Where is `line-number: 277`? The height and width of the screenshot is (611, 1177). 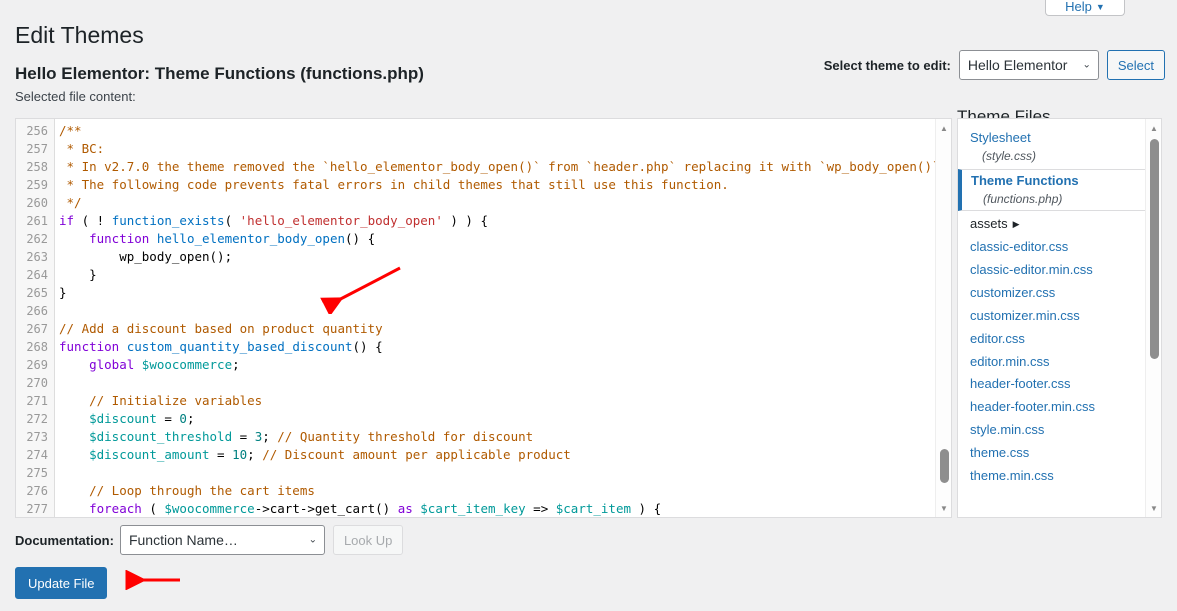
line-number: 277 is located at coordinates (37, 509).